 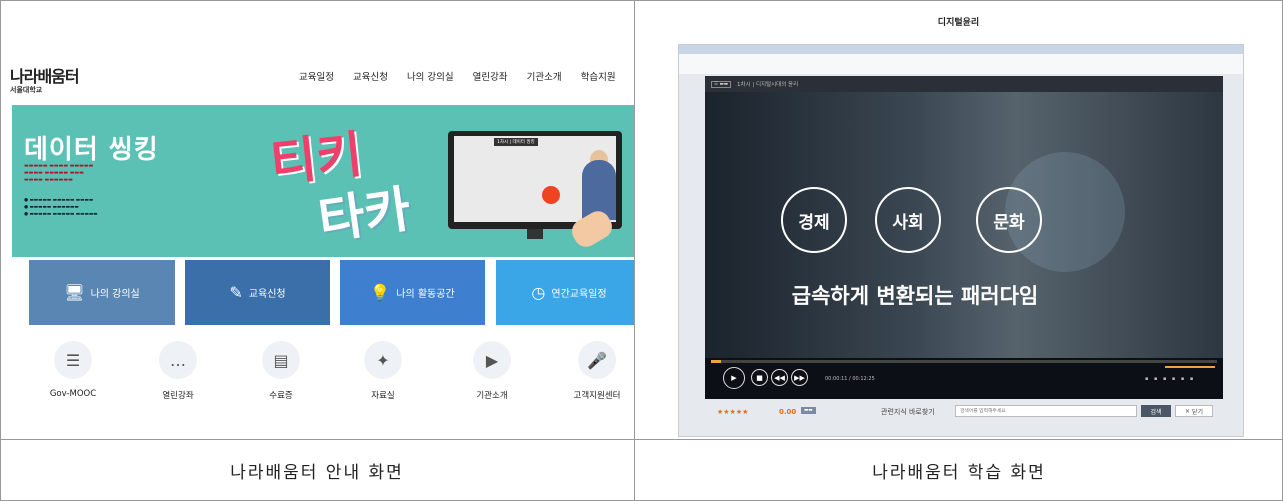 I want to click on page-title: 디지털윤리, so click(x=958, y=23).